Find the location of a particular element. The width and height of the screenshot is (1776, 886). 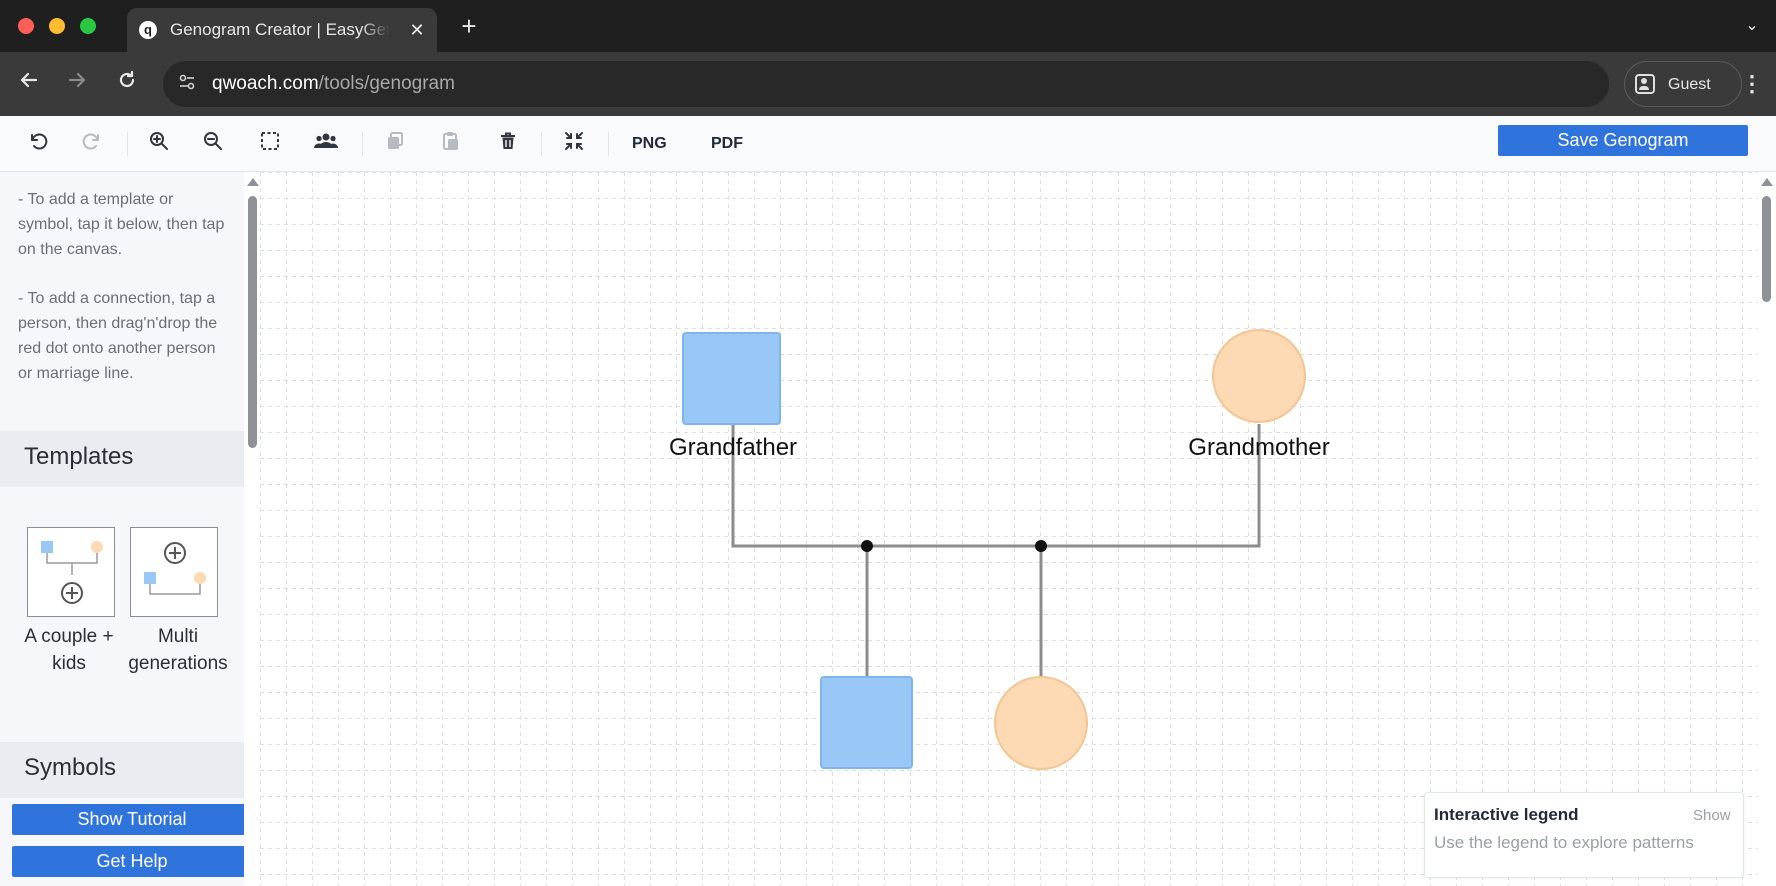

templates-heading: Templates is located at coordinates (79, 456).